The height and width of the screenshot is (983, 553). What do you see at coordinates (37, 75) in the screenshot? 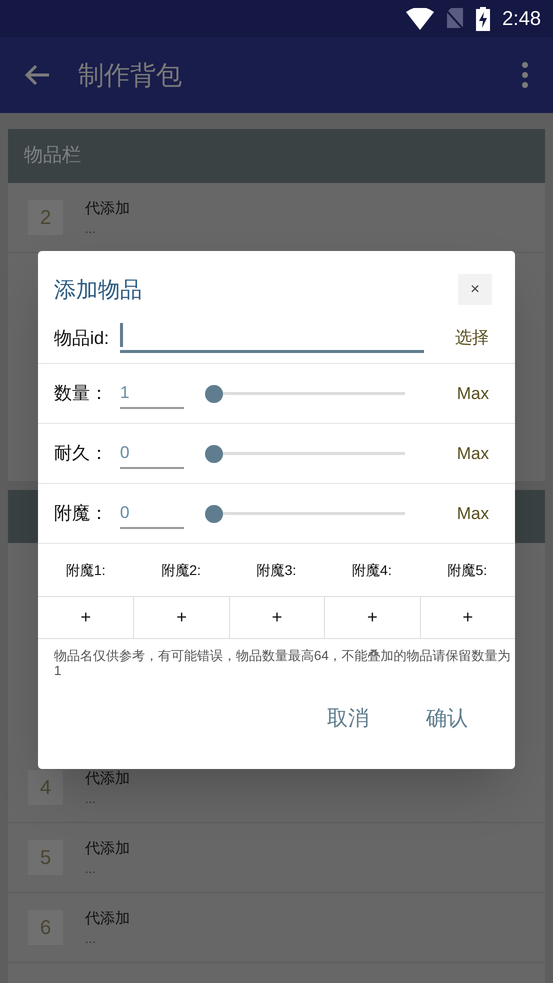
I see `back-arrow-icon` at bounding box center [37, 75].